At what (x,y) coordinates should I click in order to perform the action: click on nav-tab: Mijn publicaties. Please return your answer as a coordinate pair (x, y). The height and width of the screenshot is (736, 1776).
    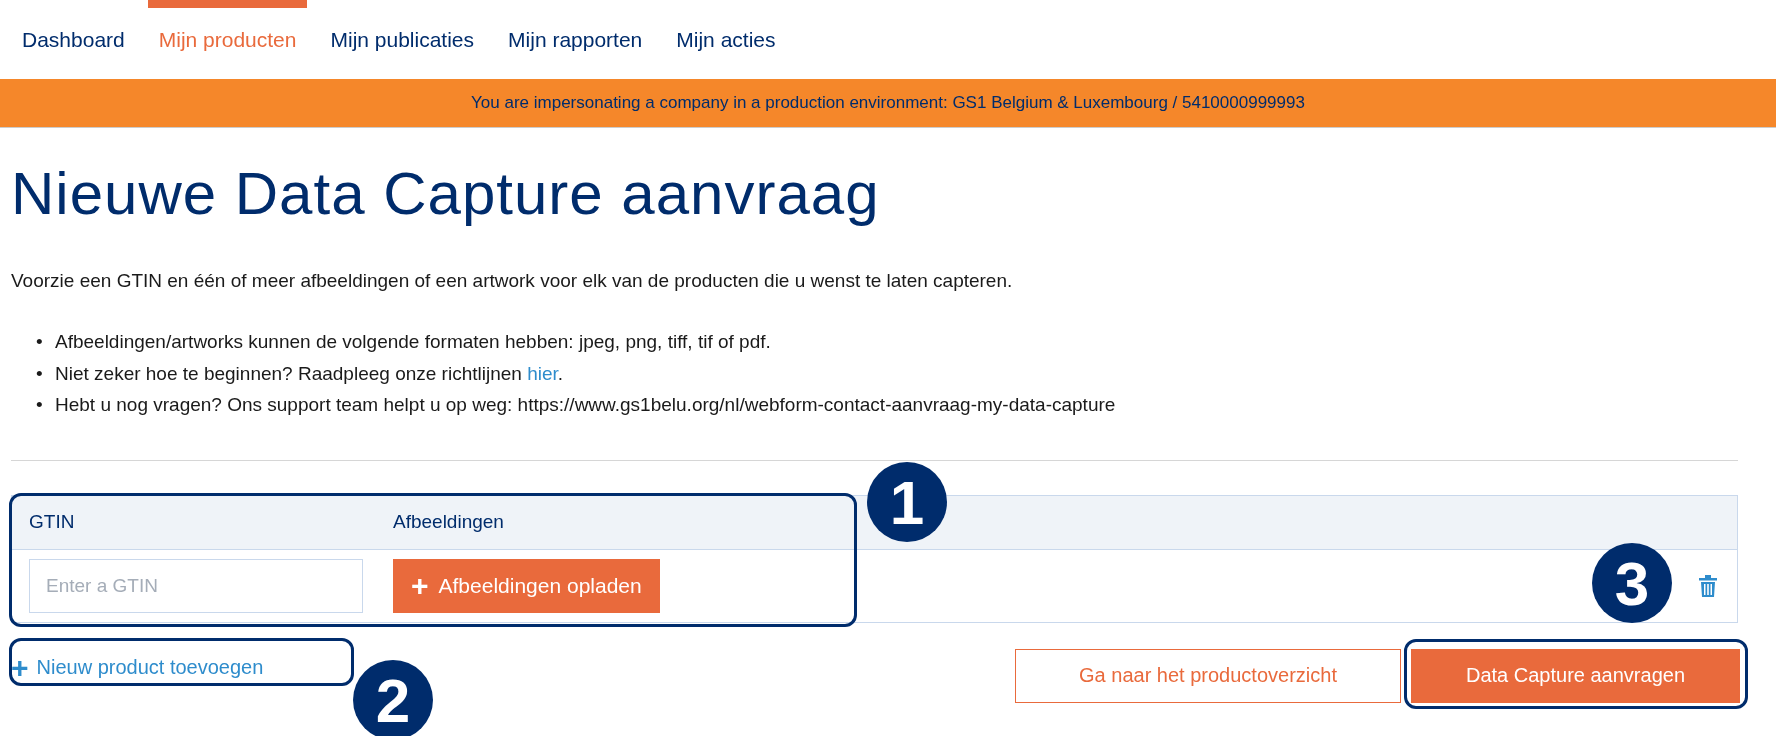
    Looking at the image, I should click on (402, 39).